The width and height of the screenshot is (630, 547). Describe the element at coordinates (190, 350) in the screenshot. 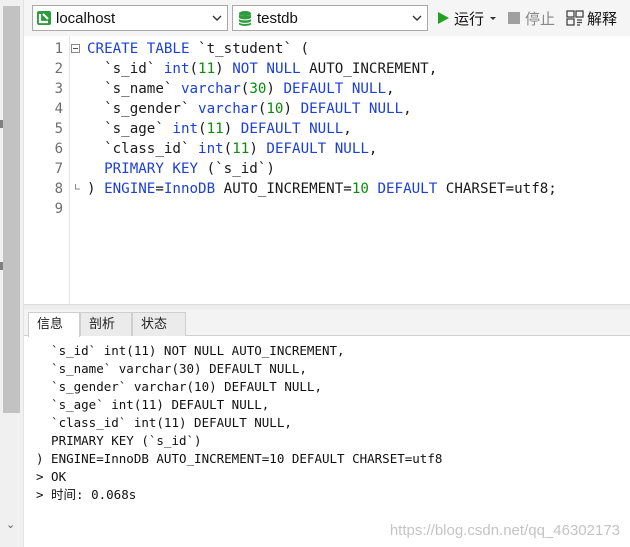

I see `log-line: `s_id` int(11) NOT NULL AUTO_INCREMENT,` at that location.